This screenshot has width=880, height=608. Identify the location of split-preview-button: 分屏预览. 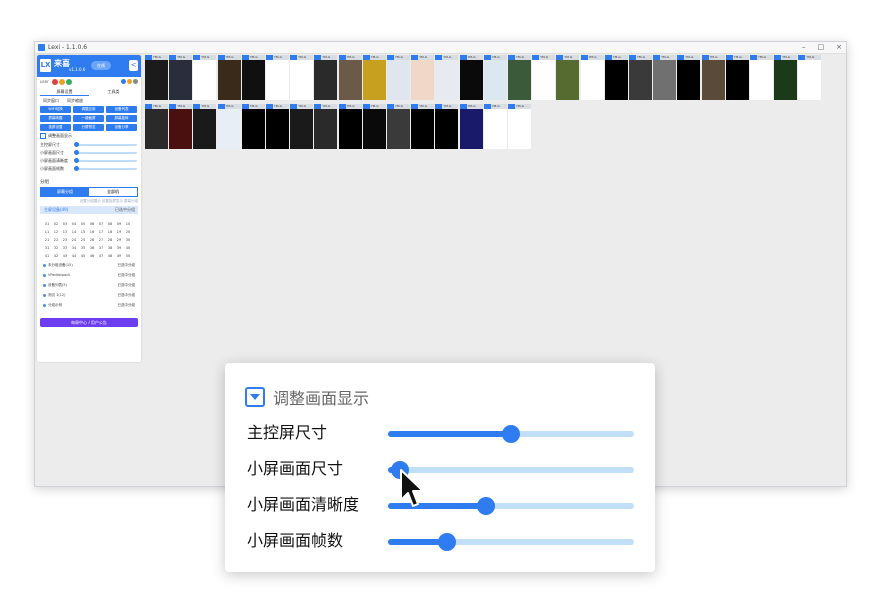
(88, 127).